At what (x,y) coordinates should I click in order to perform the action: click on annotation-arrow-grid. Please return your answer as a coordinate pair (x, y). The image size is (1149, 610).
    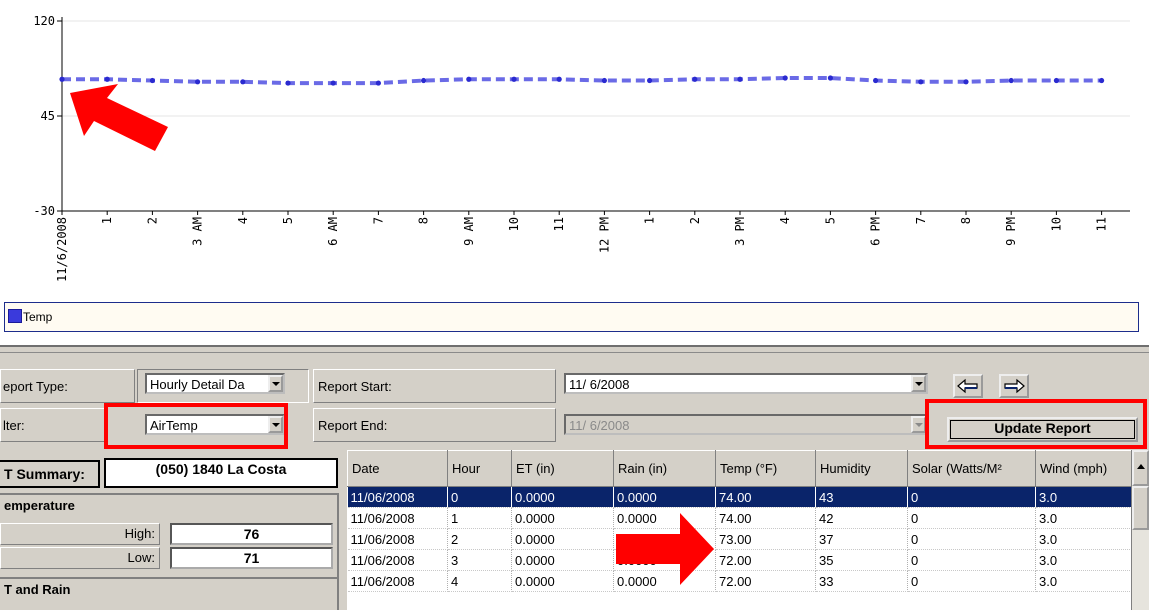
    Looking at the image, I should click on (665, 549).